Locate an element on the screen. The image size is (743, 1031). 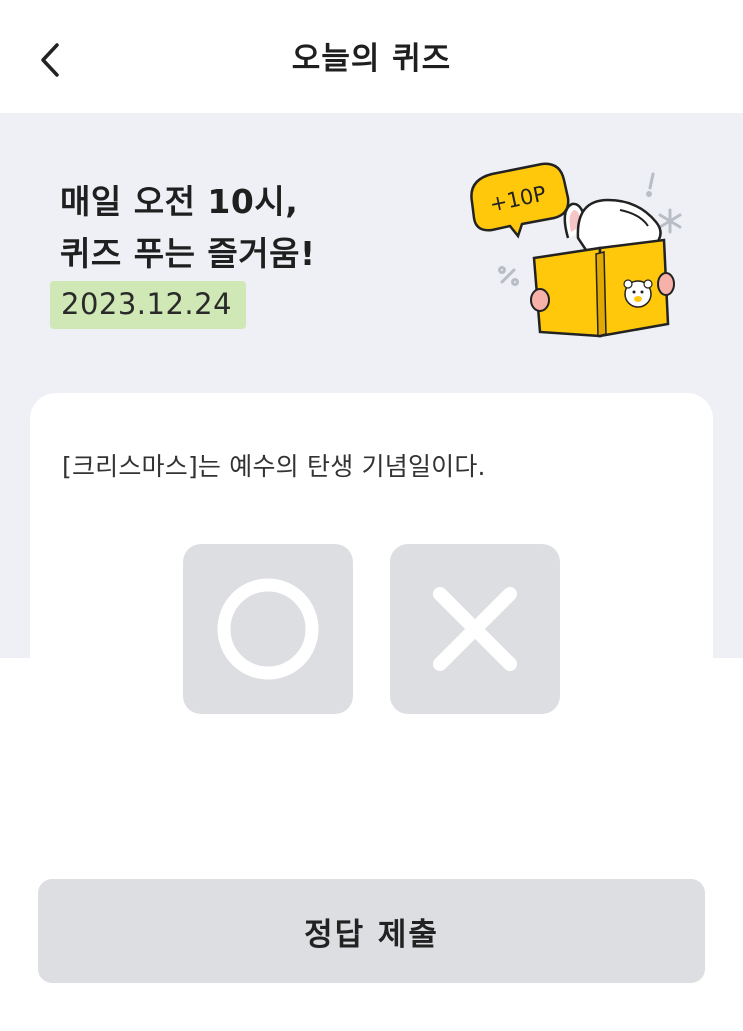
answer-o-button is located at coordinates (268, 629).